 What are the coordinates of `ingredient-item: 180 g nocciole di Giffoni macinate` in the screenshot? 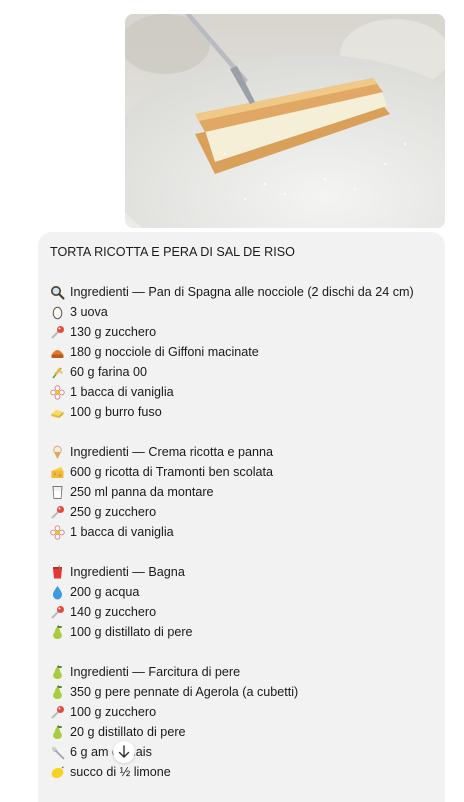 It's located at (246, 352).